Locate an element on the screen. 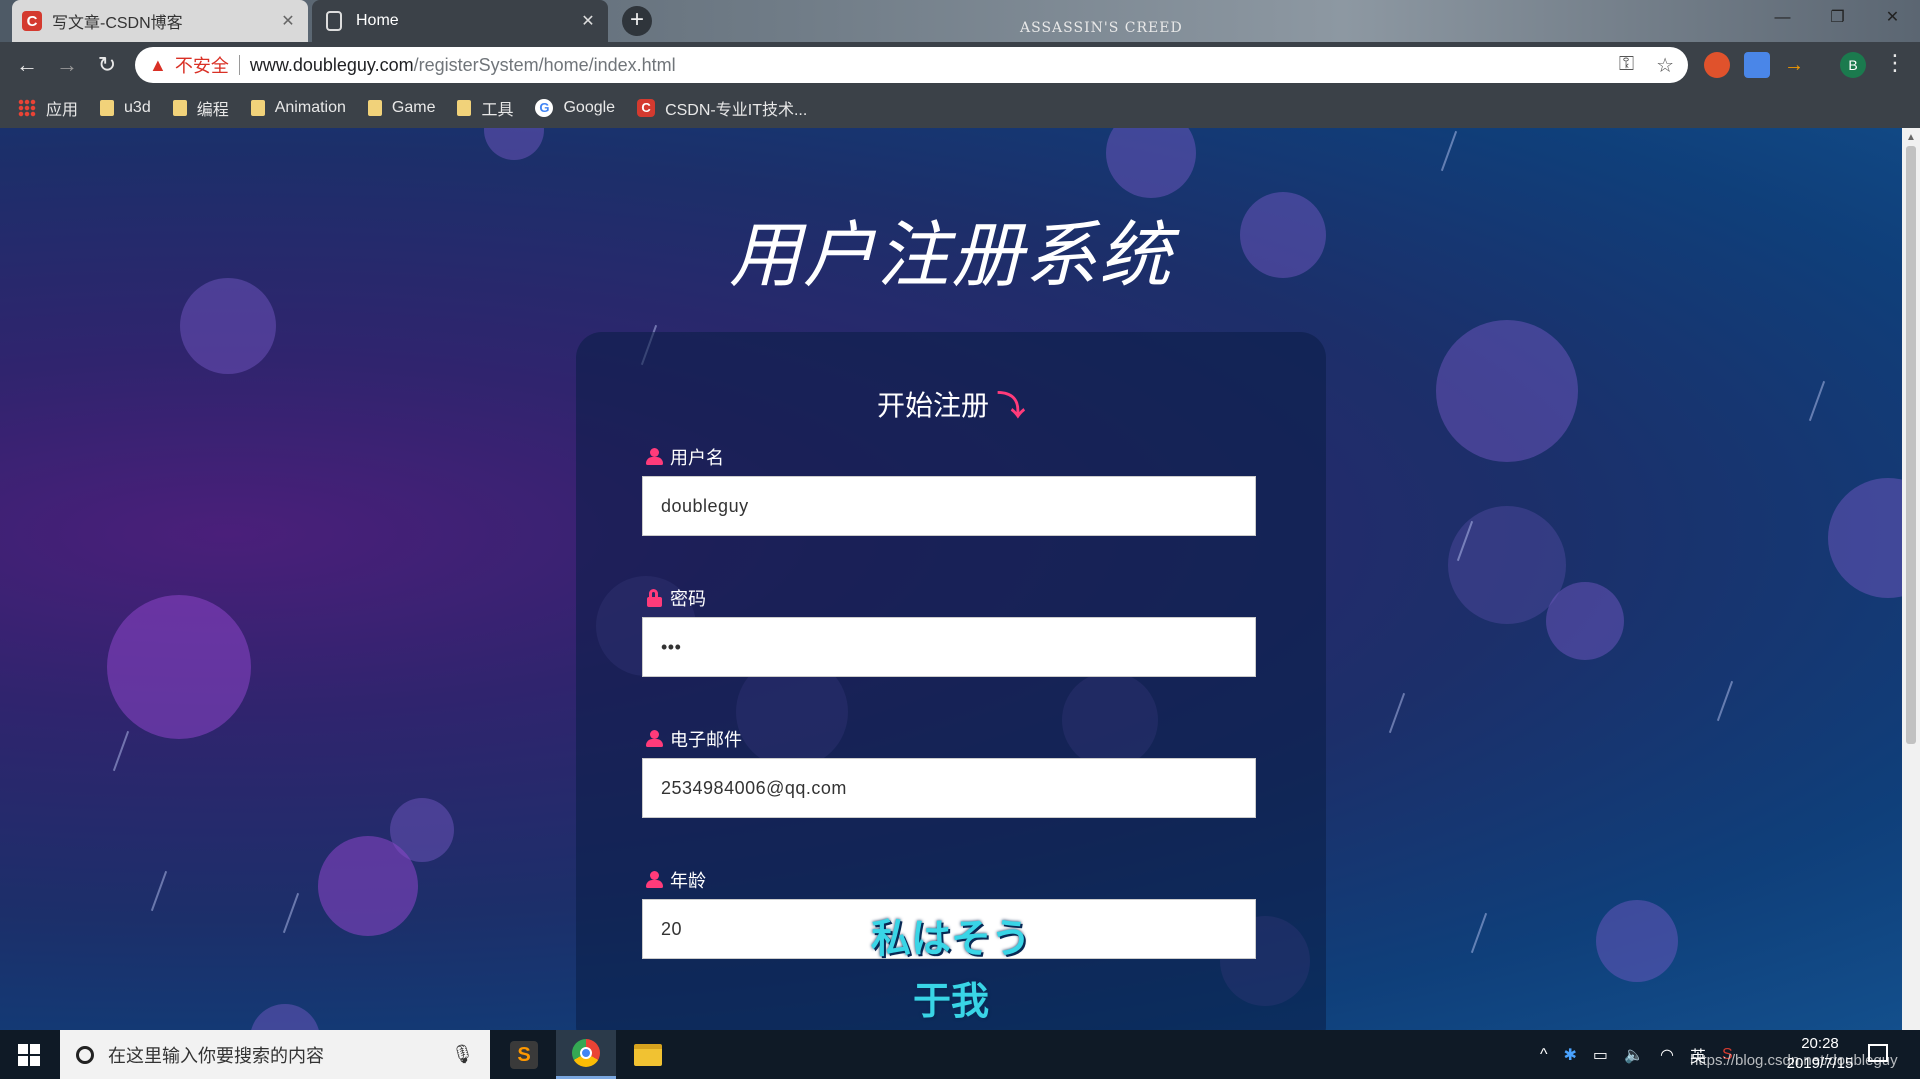 The width and height of the screenshot is (1920, 1079). taskbar-sublime: S is located at coordinates (524, 1054).